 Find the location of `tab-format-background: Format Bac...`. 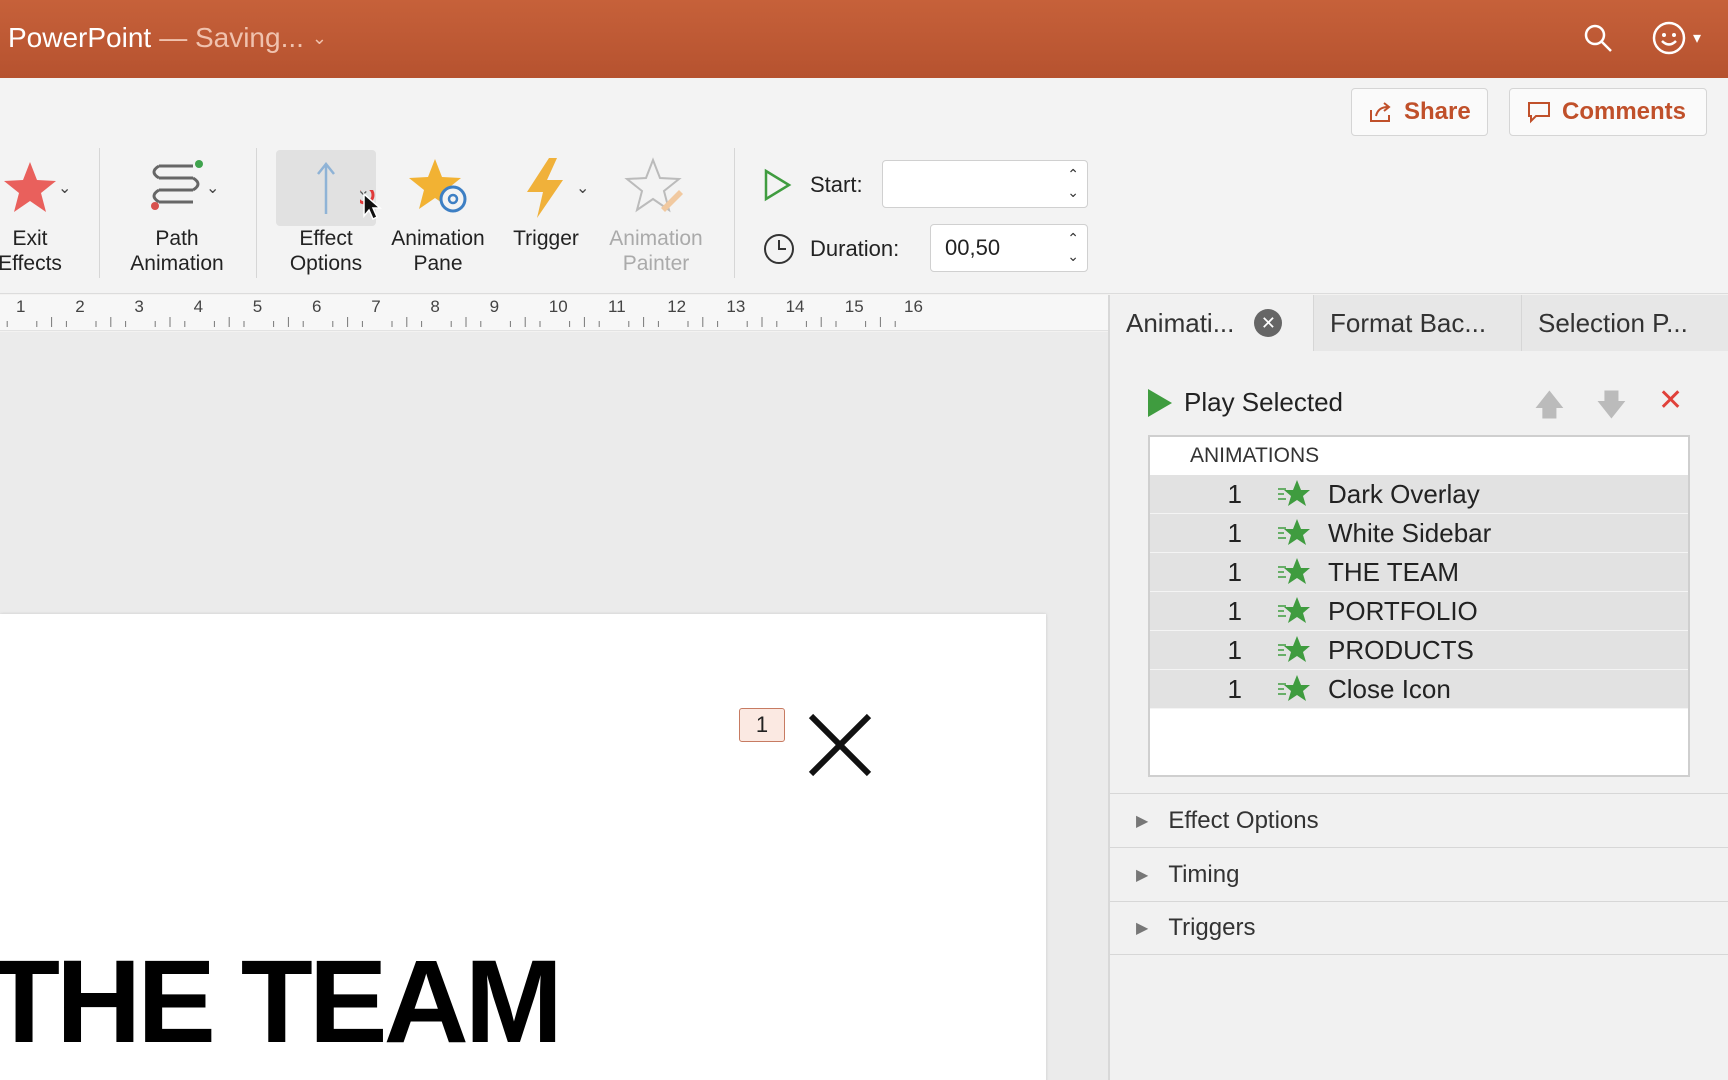

tab-format-background: Format Bac... is located at coordinates (1418, 323).